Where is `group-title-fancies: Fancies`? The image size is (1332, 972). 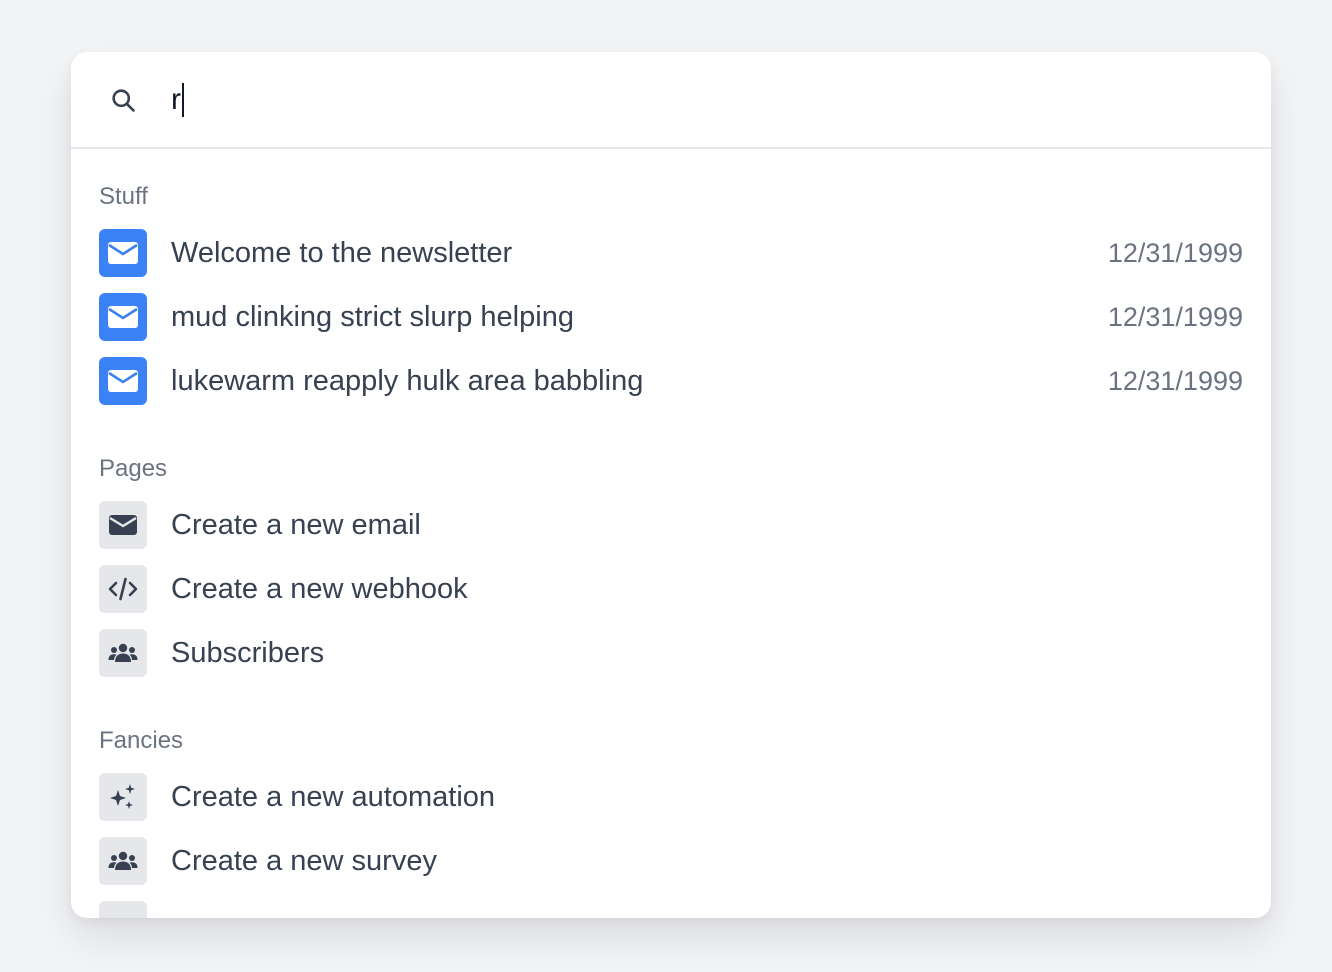
group-title-fancies: Fancies is located at coordinates (141, 740).